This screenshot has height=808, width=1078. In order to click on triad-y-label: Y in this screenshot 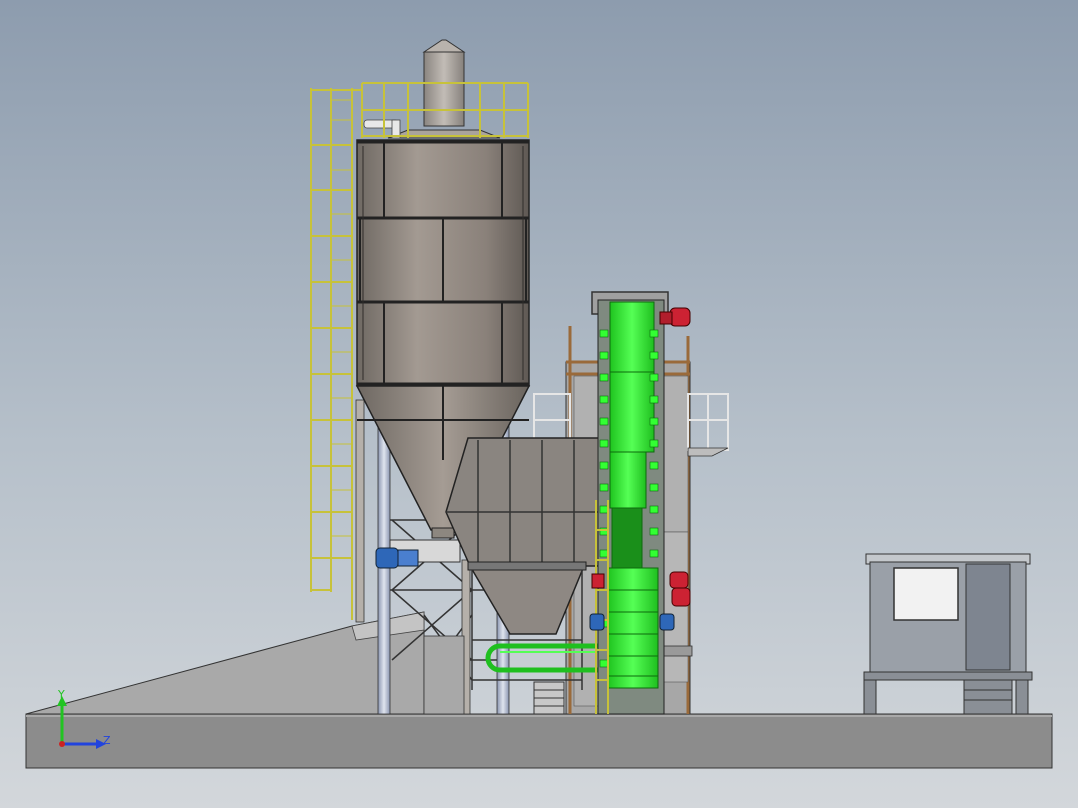, I will do `click(61, 694)`.